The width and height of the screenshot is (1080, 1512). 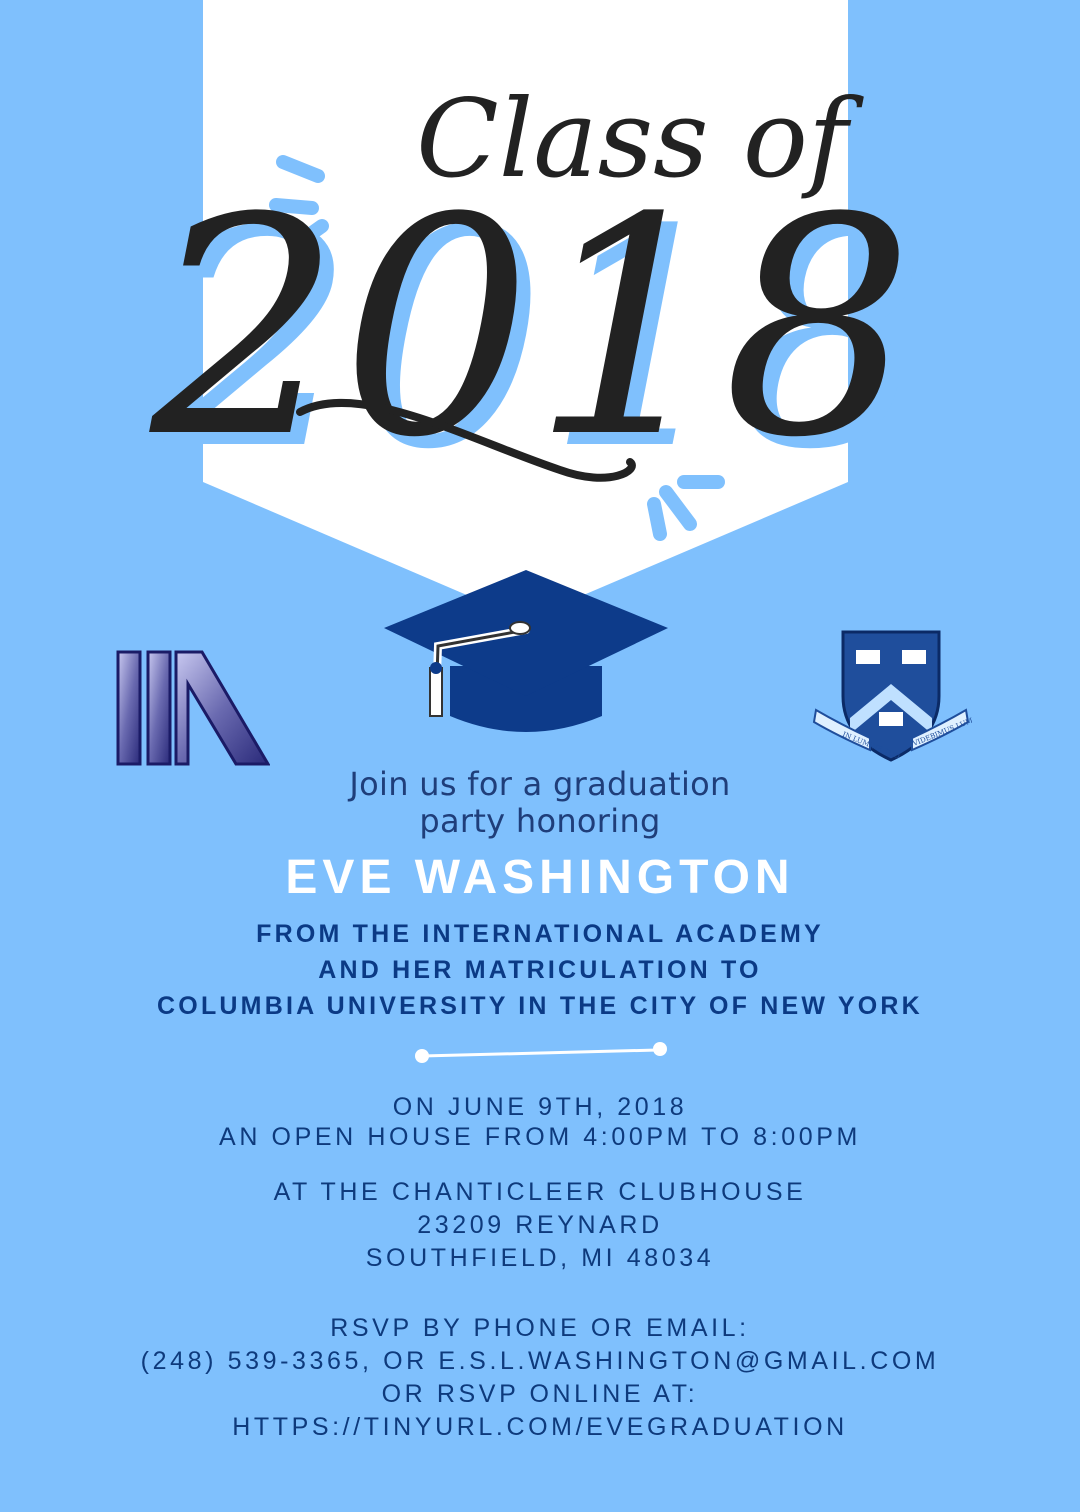 What do you see at coordinates (526, 651) in the screenshot?
I see `graduation-cap-icon` at bounding box center [526, 651].